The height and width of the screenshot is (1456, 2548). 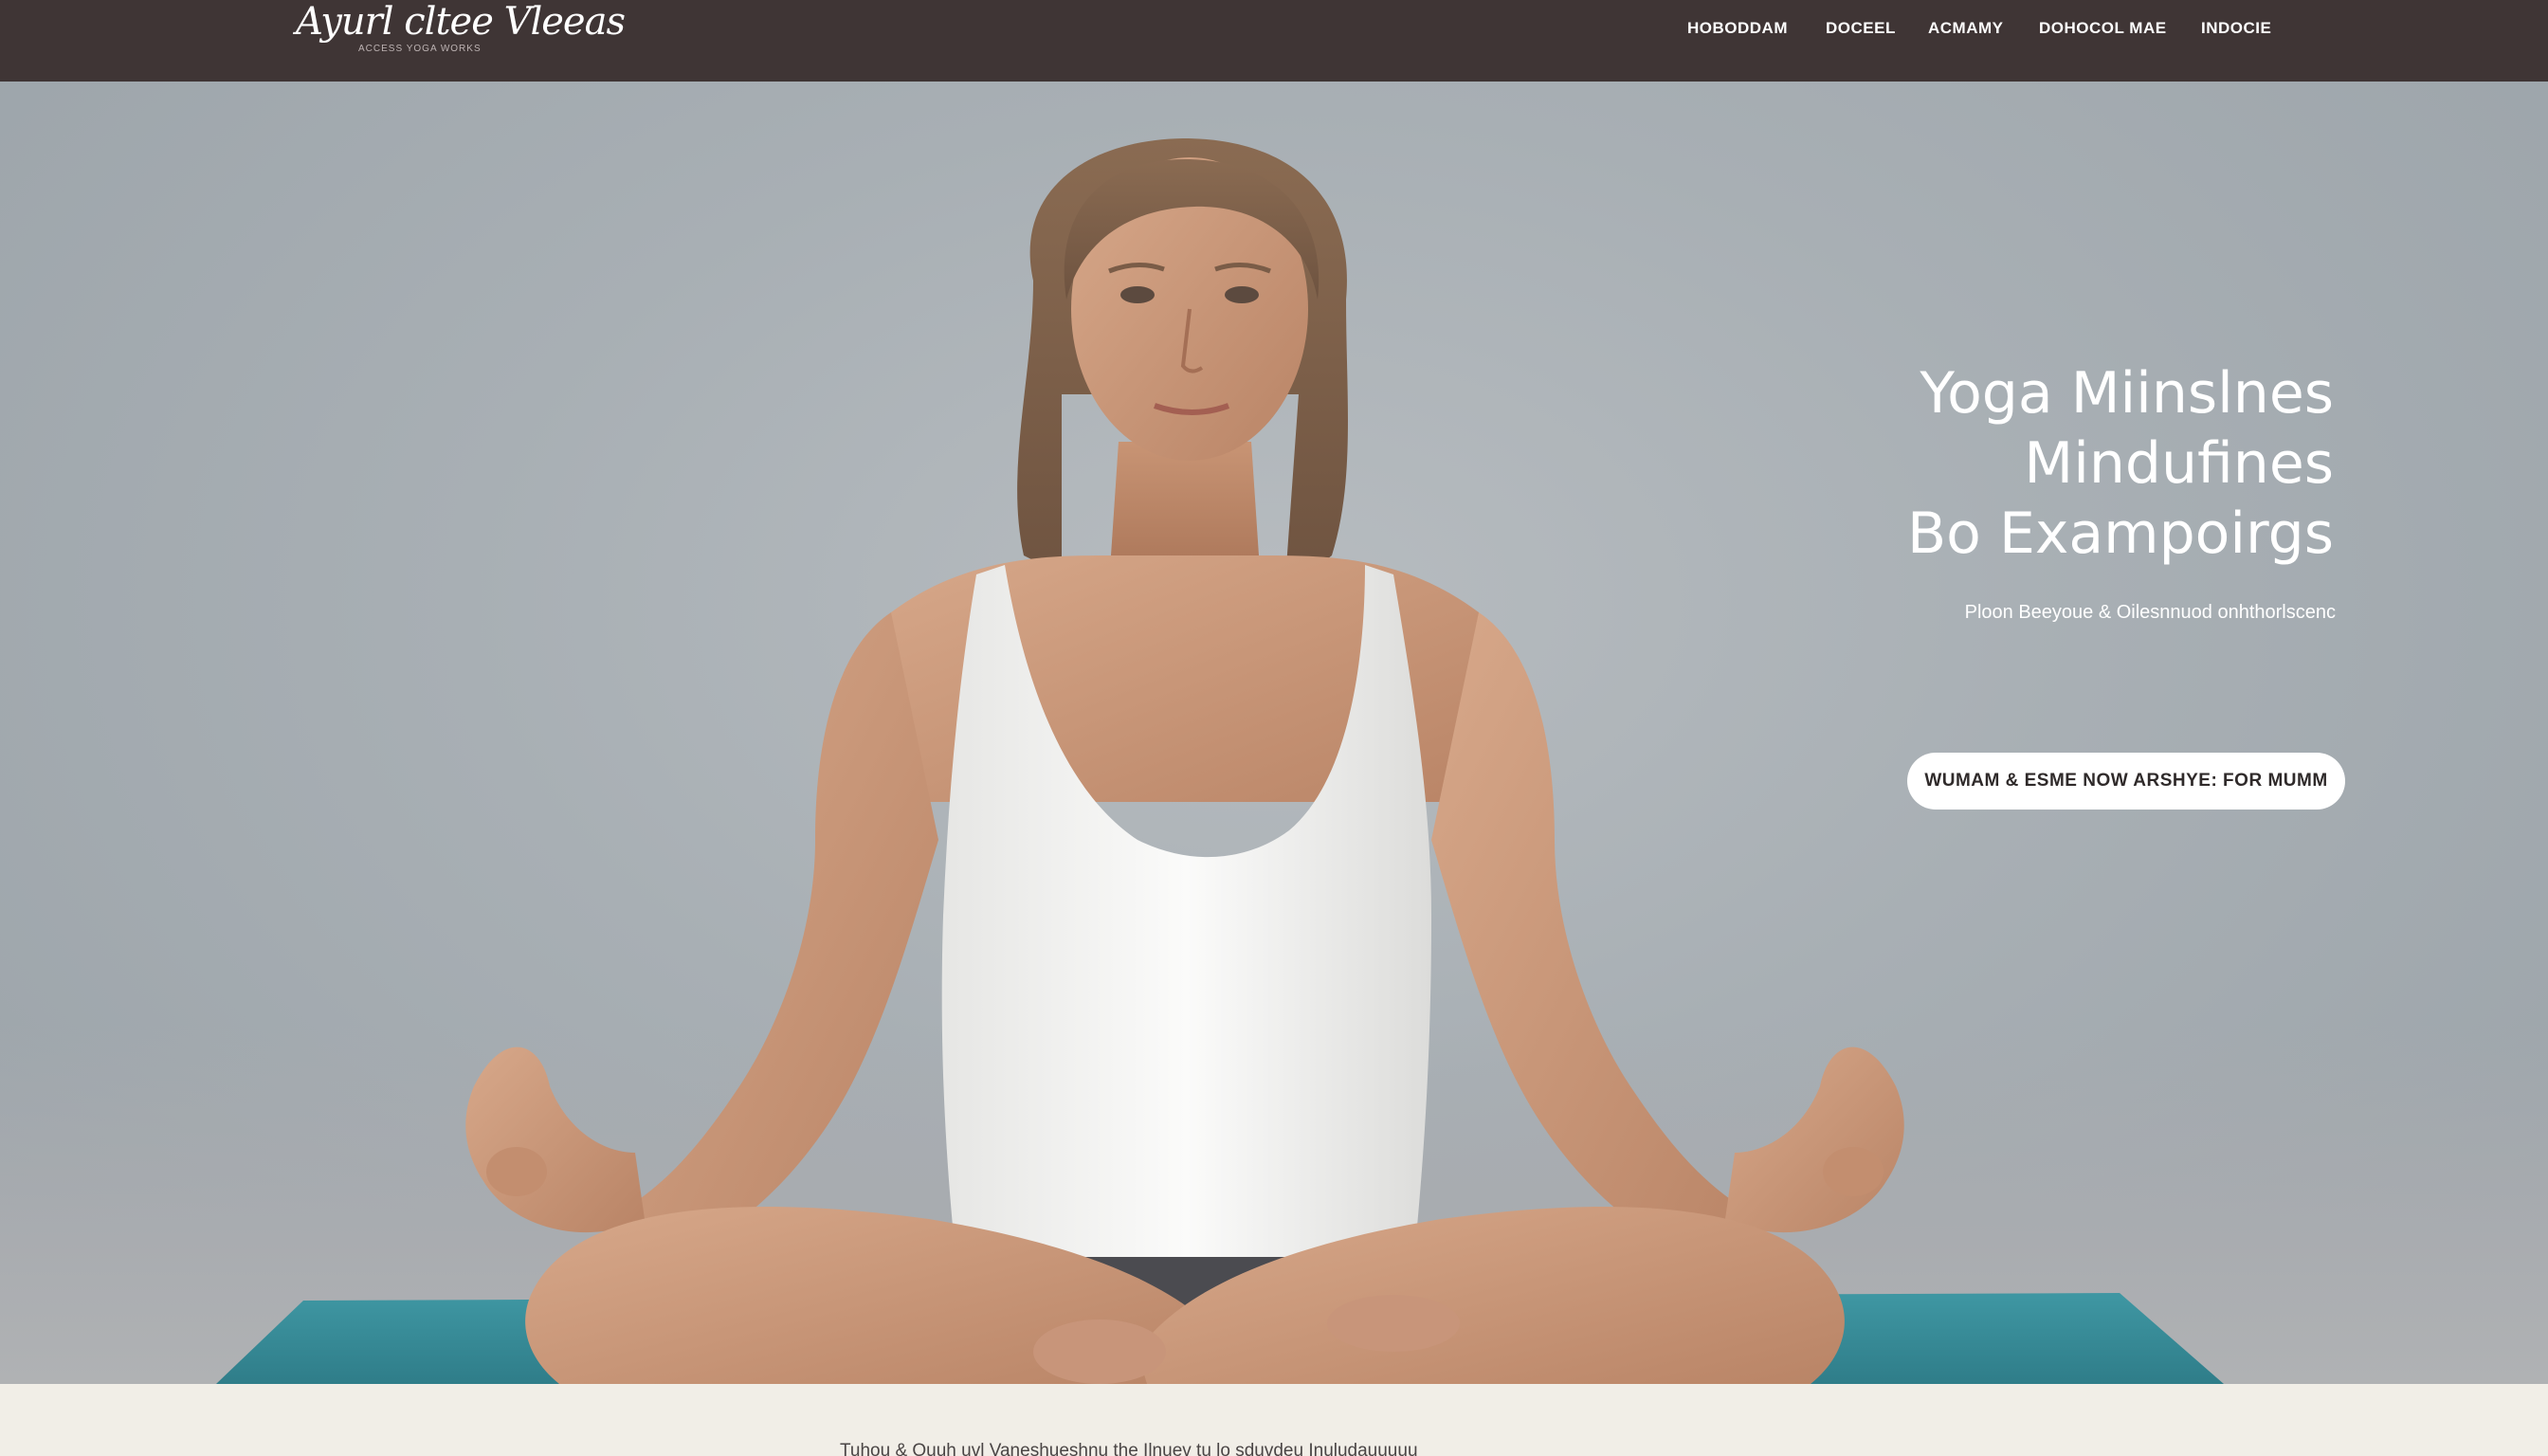 I want to click on hero-title-line-3: Bo Exampoirgs, so click(x=2120, y=533).